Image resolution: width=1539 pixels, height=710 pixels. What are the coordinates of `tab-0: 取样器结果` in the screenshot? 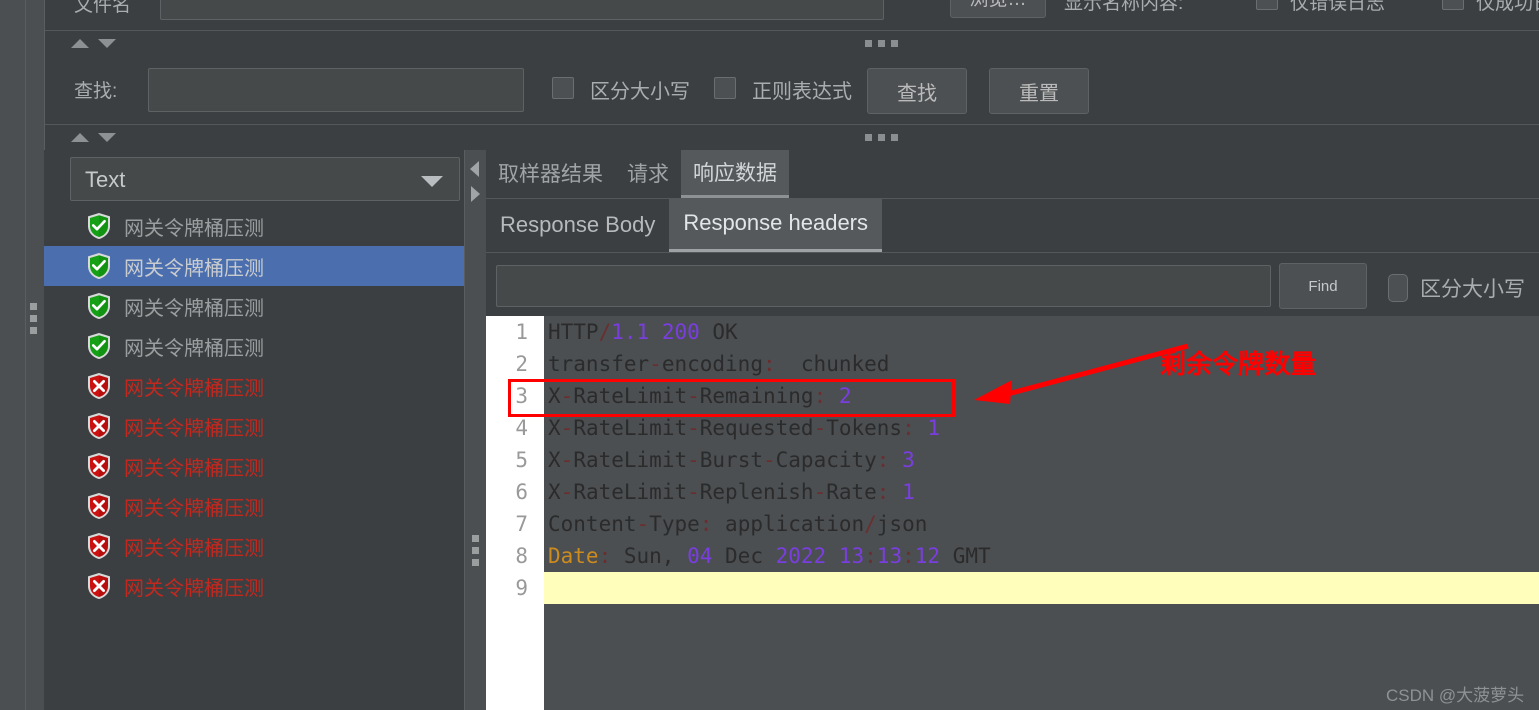 It's located at (550, 174).